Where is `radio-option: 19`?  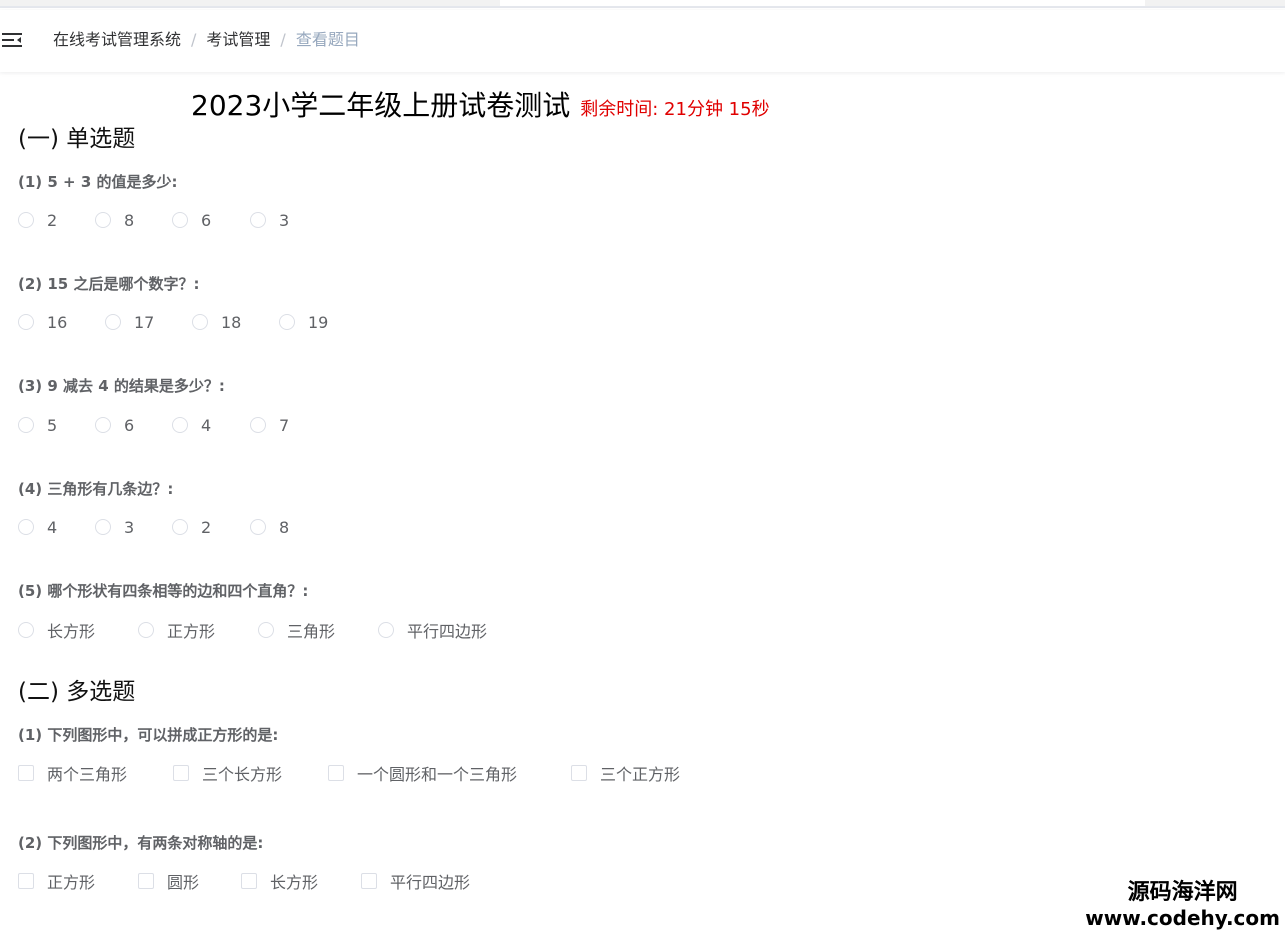 radio-option: 19 is located at coordinates (303, 322).